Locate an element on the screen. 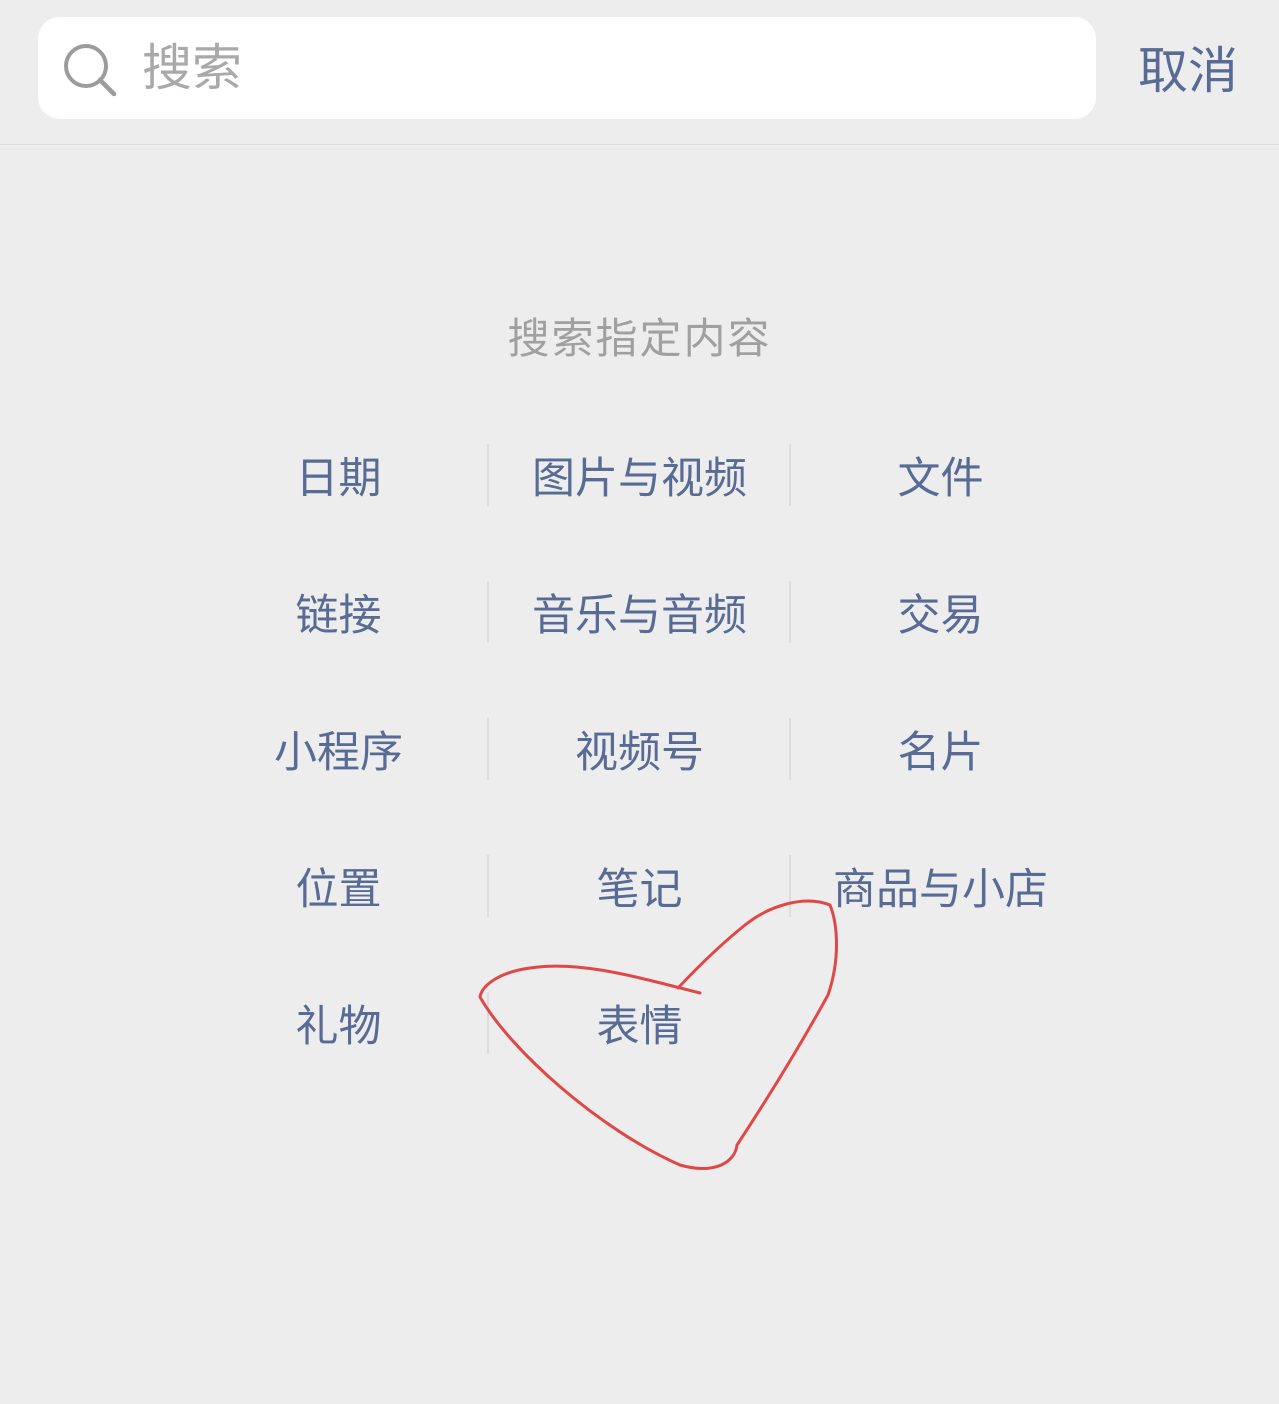 This screenshot has height=1404, width=1279. category-row: 小程序 视频号 名片 is located at coordinates (639, 748).